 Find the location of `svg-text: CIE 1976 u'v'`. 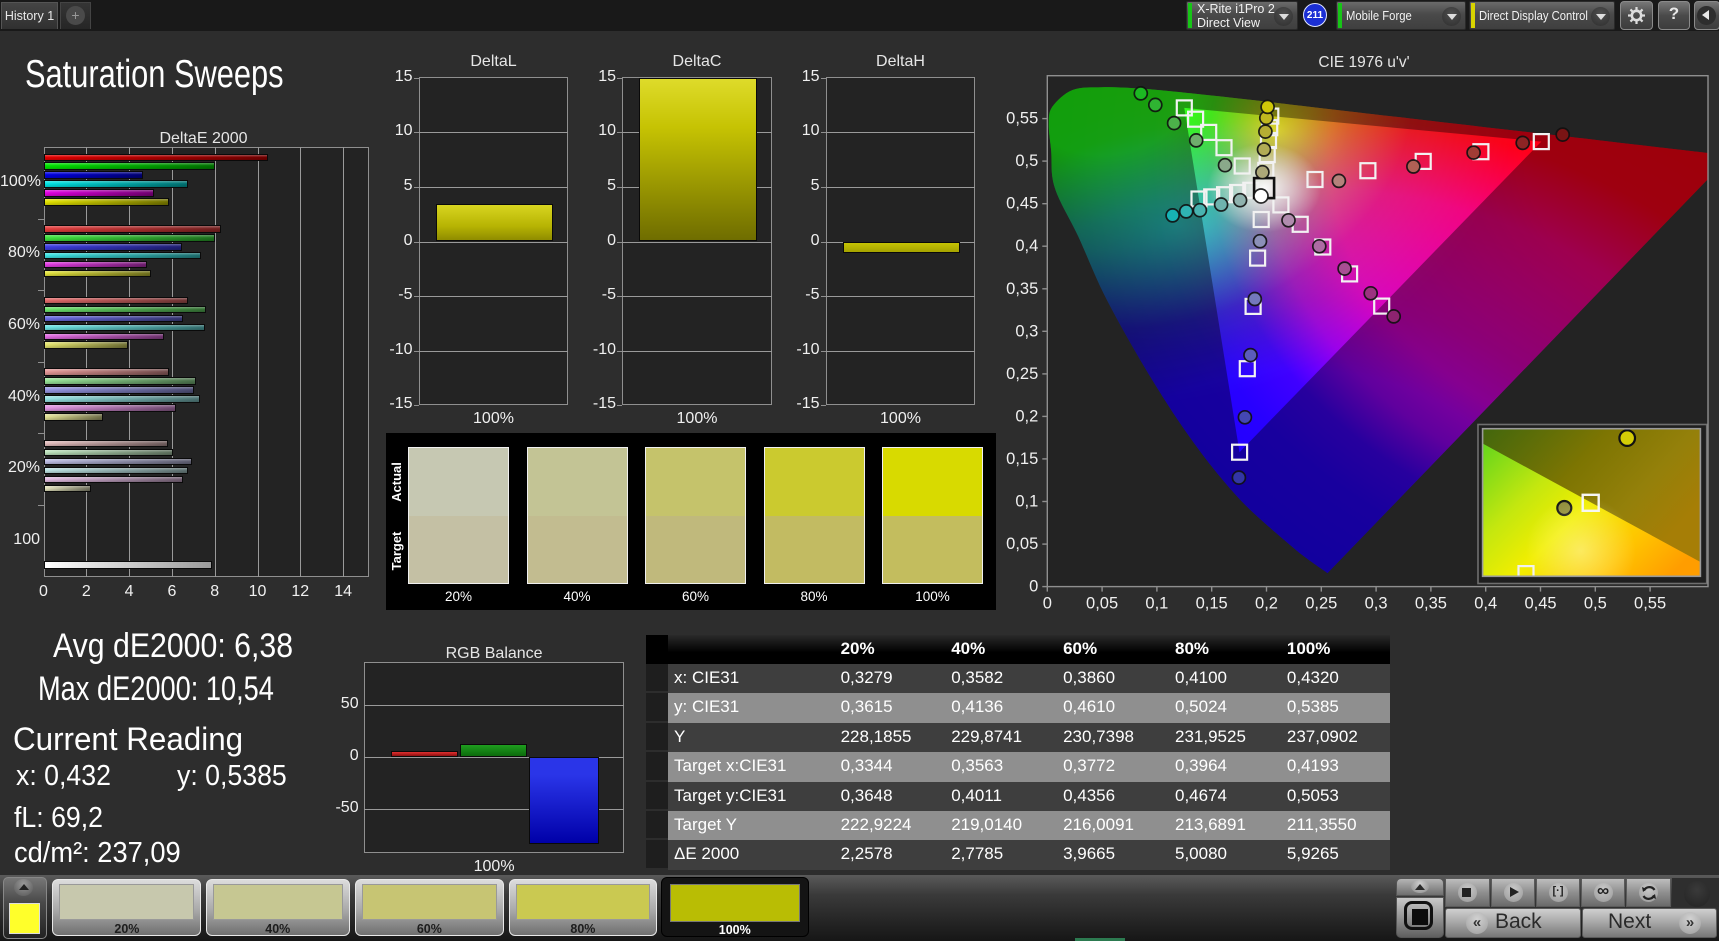

svg-text: CIE 1976 u'v' is located at coordinates (1363, 62).